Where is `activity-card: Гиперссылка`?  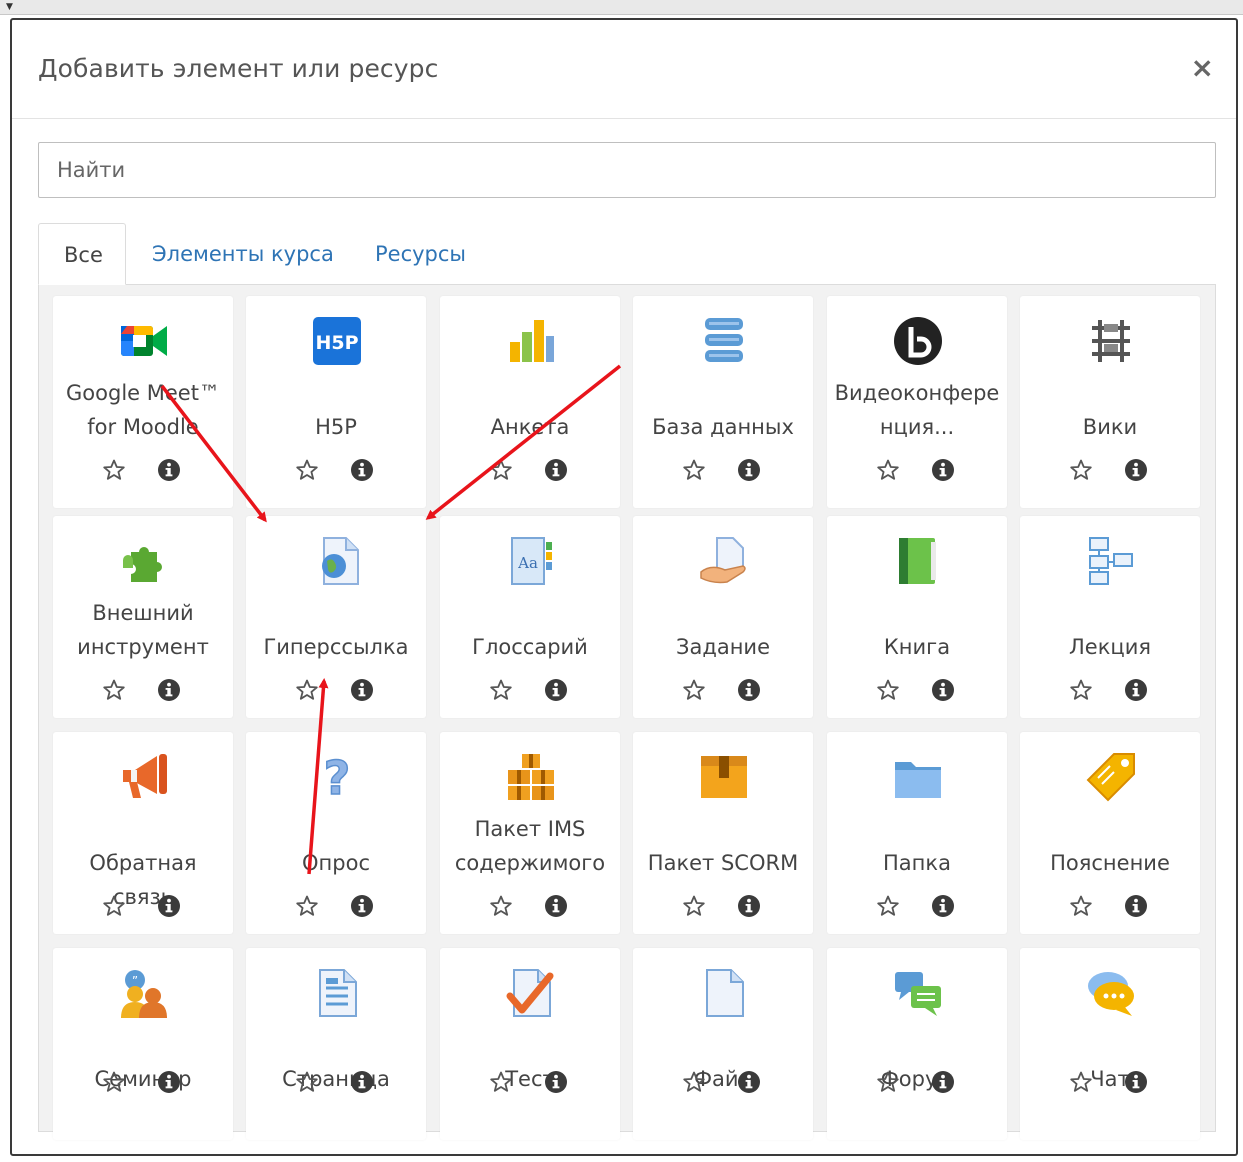
activity-card: Гиперссылка is located at coordinates (336, 617).